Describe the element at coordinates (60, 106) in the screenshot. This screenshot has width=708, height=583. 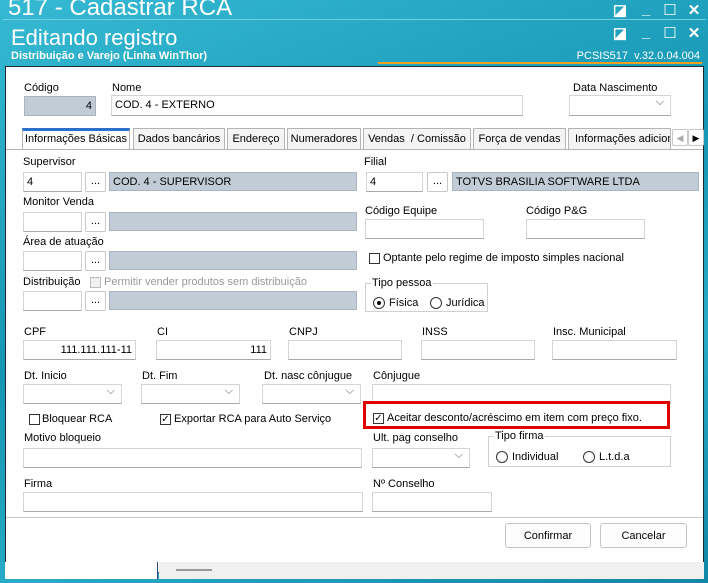
I see `codigo-field: 4` at that location.